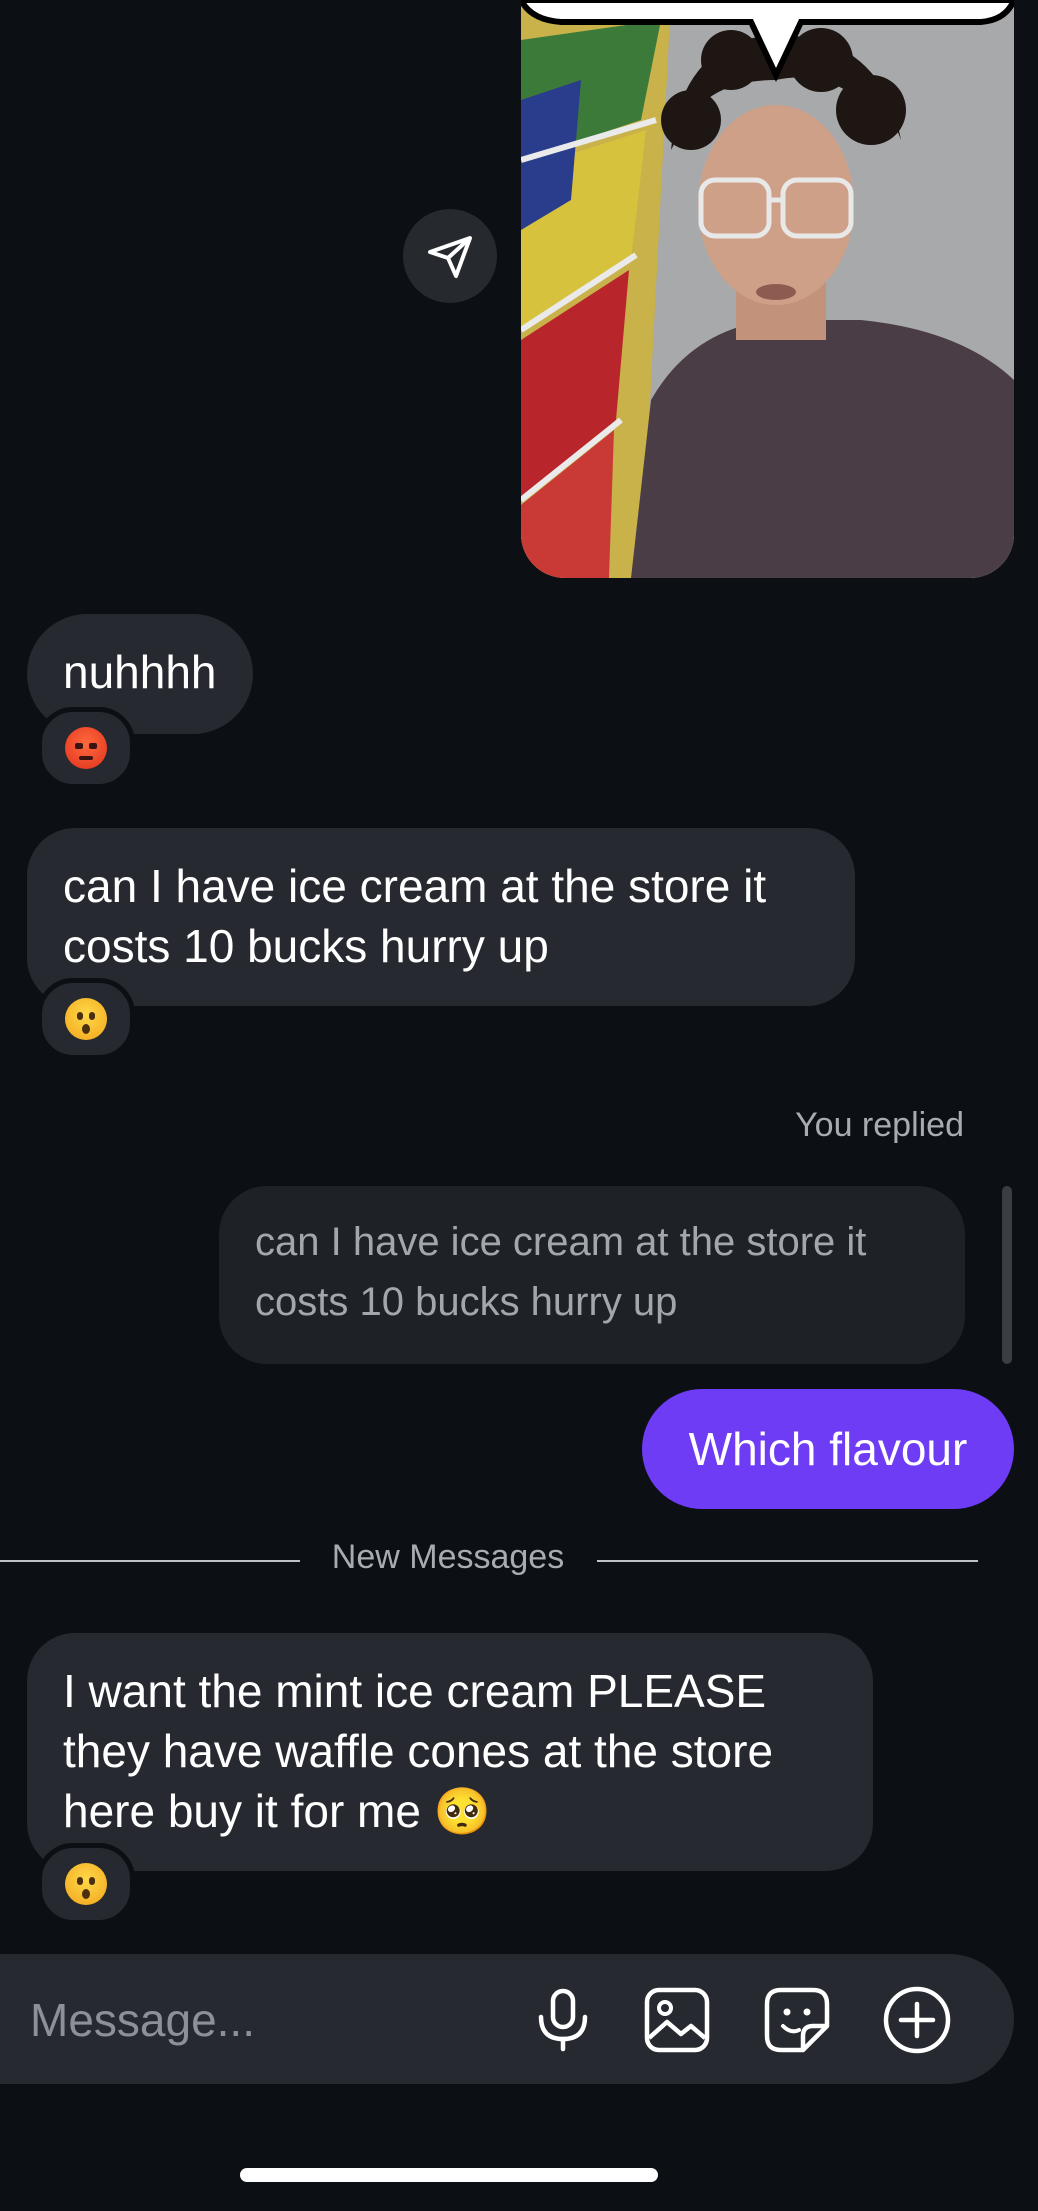  I want to click on sticker-icon, so click(797, 2020).